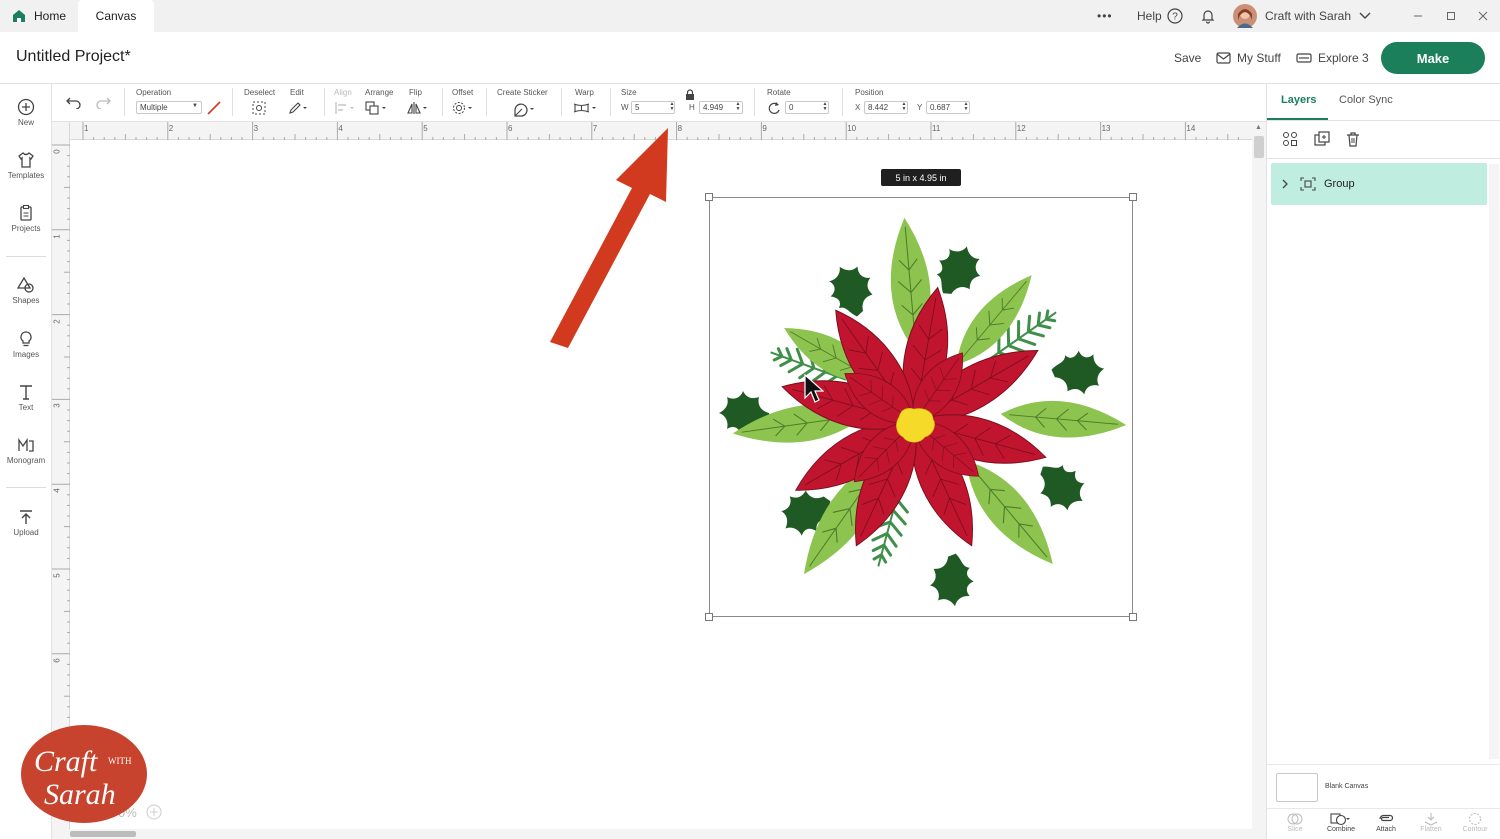 This screenshot has width=1500, height=839. I want to click on minimize-button, so click(1418, 16).